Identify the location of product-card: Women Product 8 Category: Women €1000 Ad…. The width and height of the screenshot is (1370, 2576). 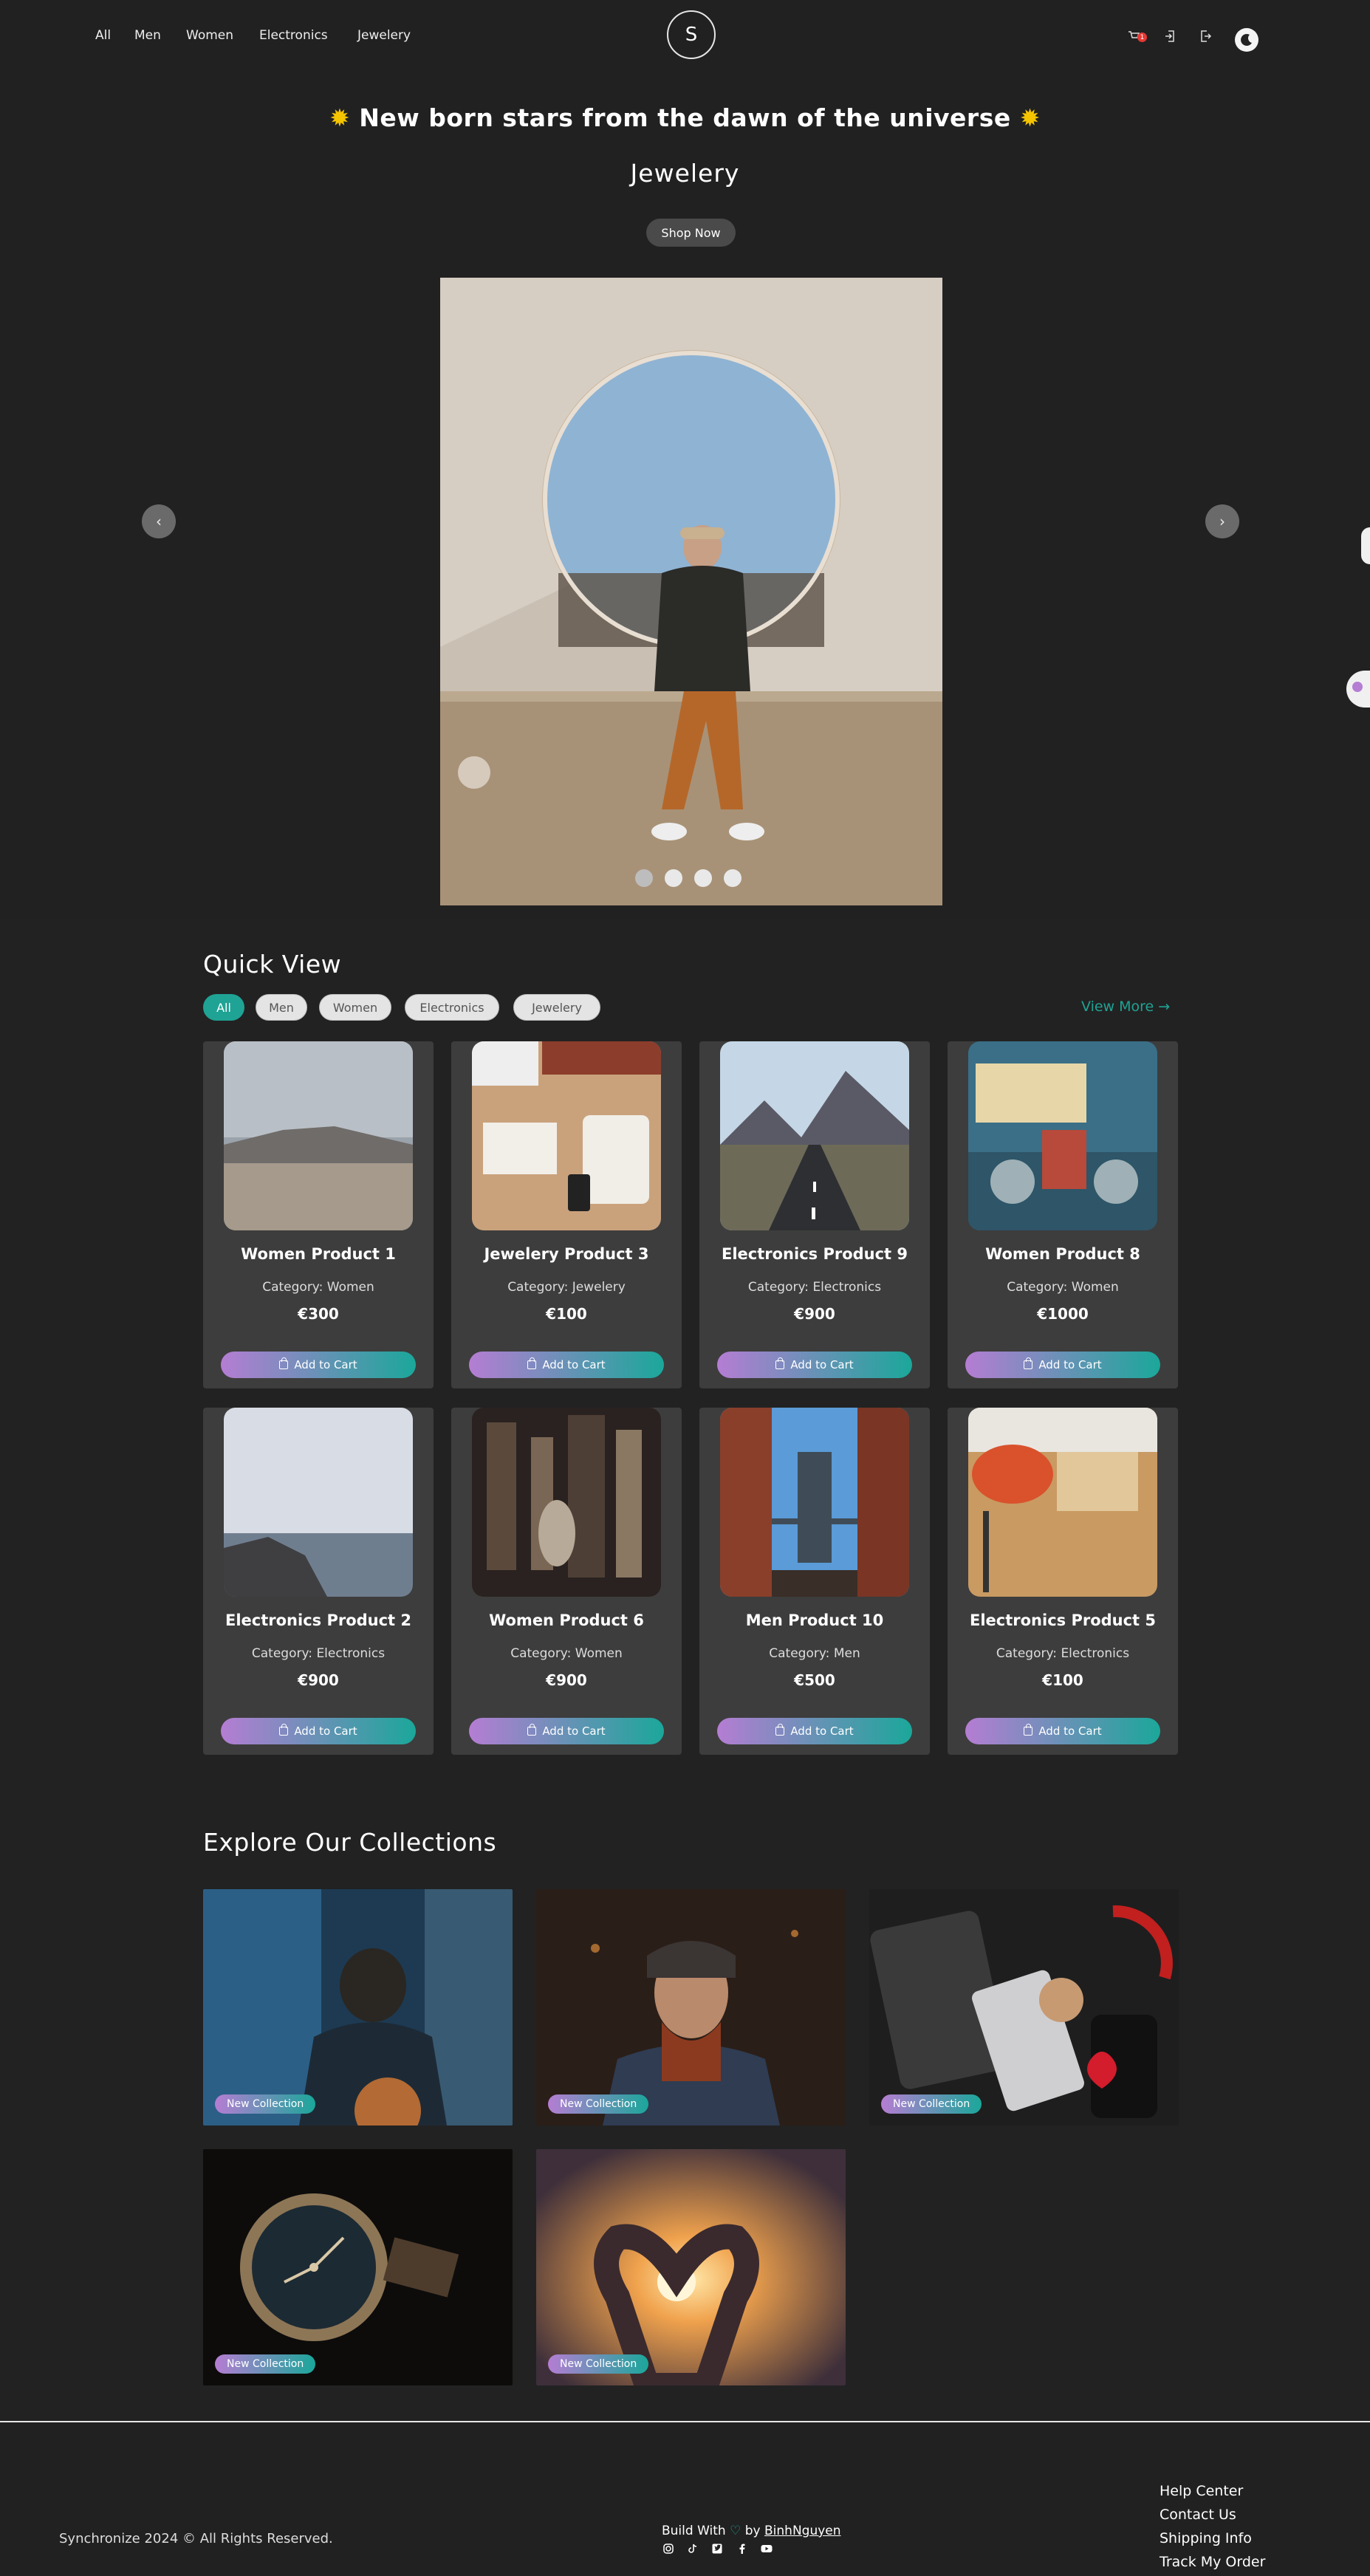
(1063, 1214).